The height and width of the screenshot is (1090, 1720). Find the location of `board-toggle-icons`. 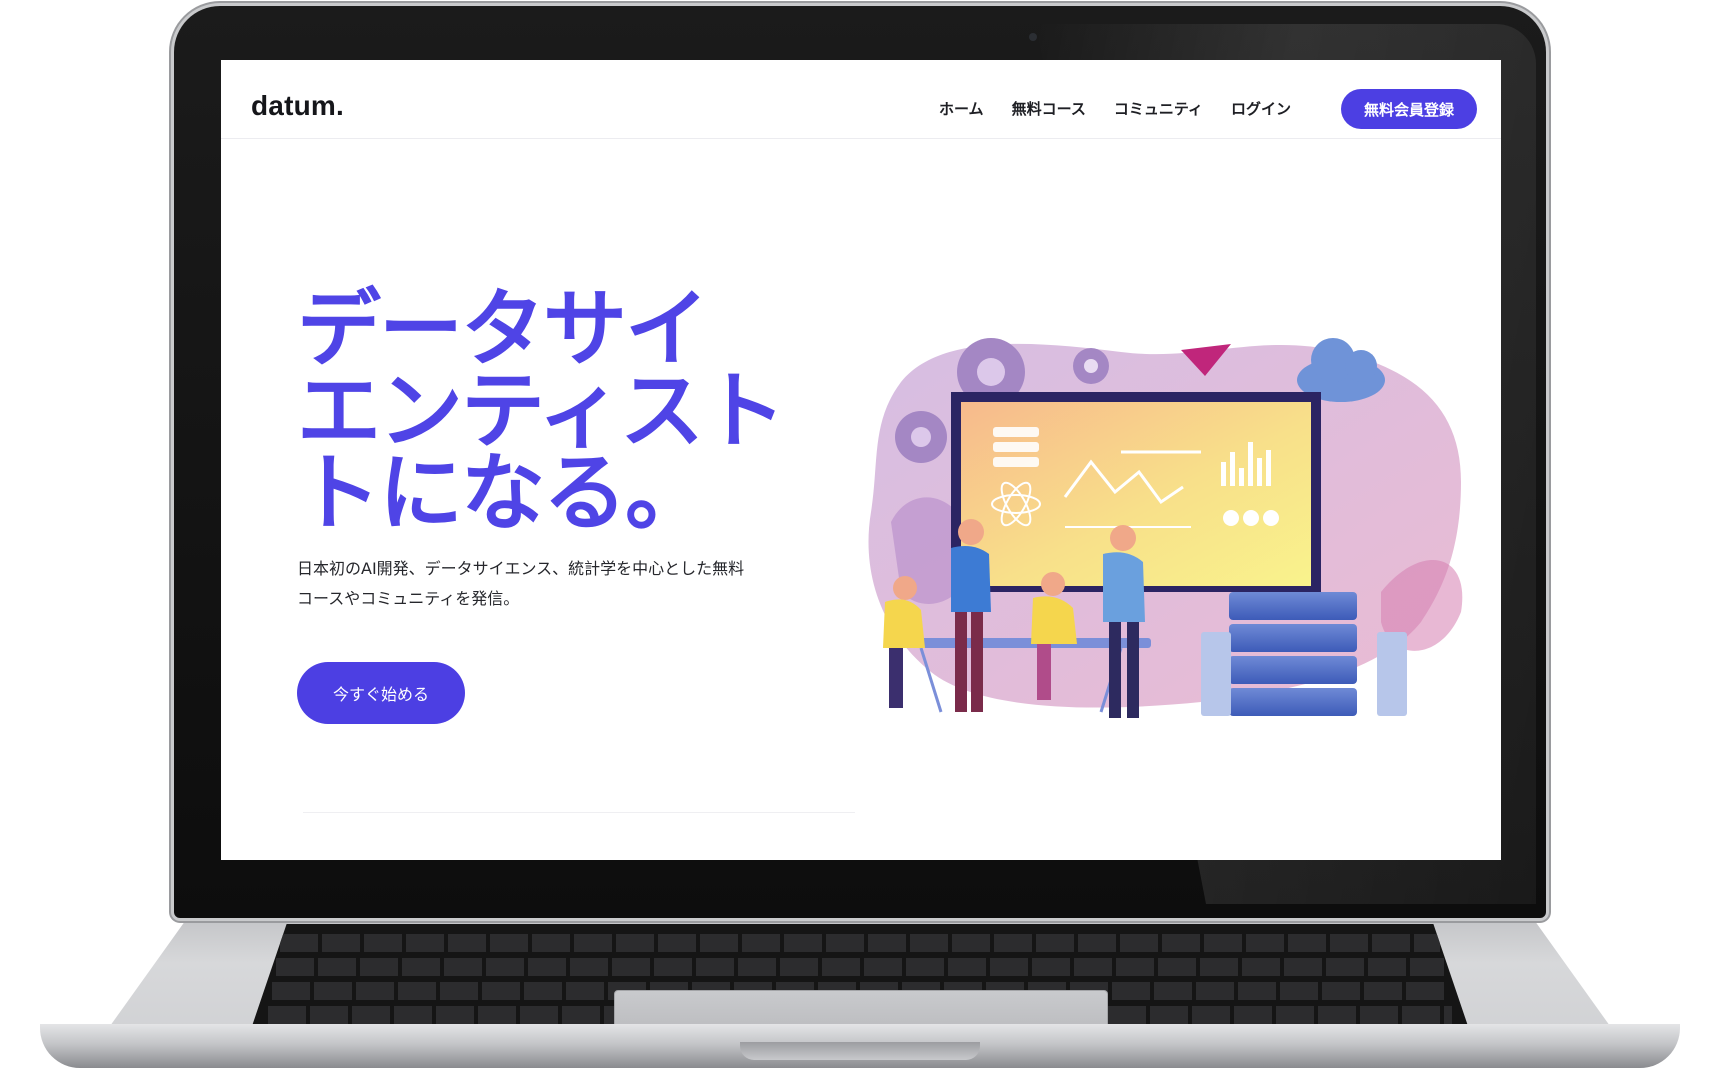

board-toggle-icons is located at coordinates (1251, 518).